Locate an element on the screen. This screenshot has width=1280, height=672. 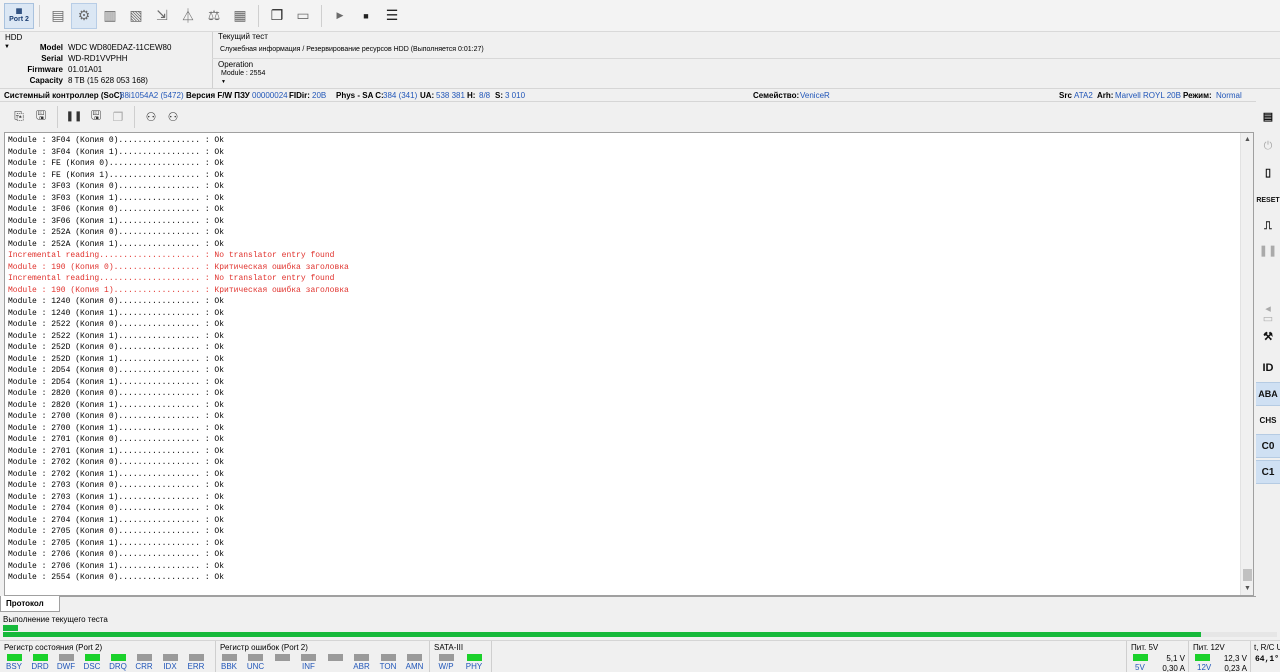
model-value: WDC WD80EDAZ-11CEW80 is located at coordinates (120, 47).